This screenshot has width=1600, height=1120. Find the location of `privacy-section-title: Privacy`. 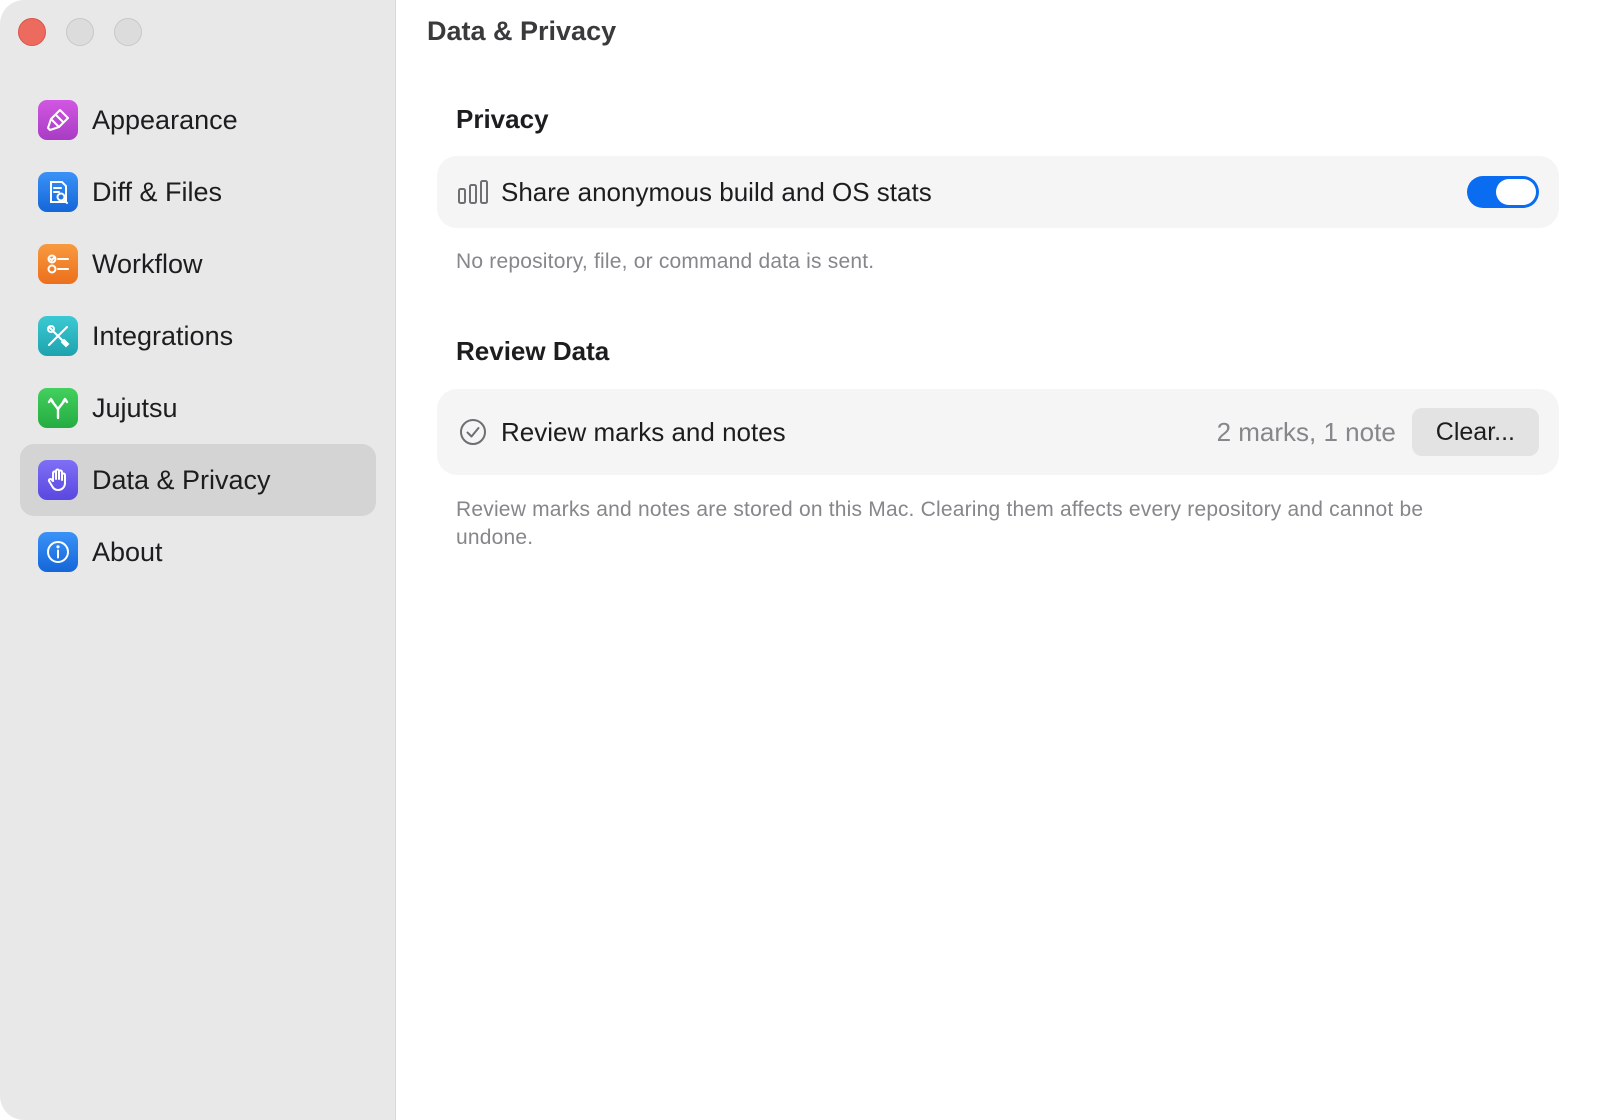

privacy-section-title: Privacy is located at coordinates (502, 119).